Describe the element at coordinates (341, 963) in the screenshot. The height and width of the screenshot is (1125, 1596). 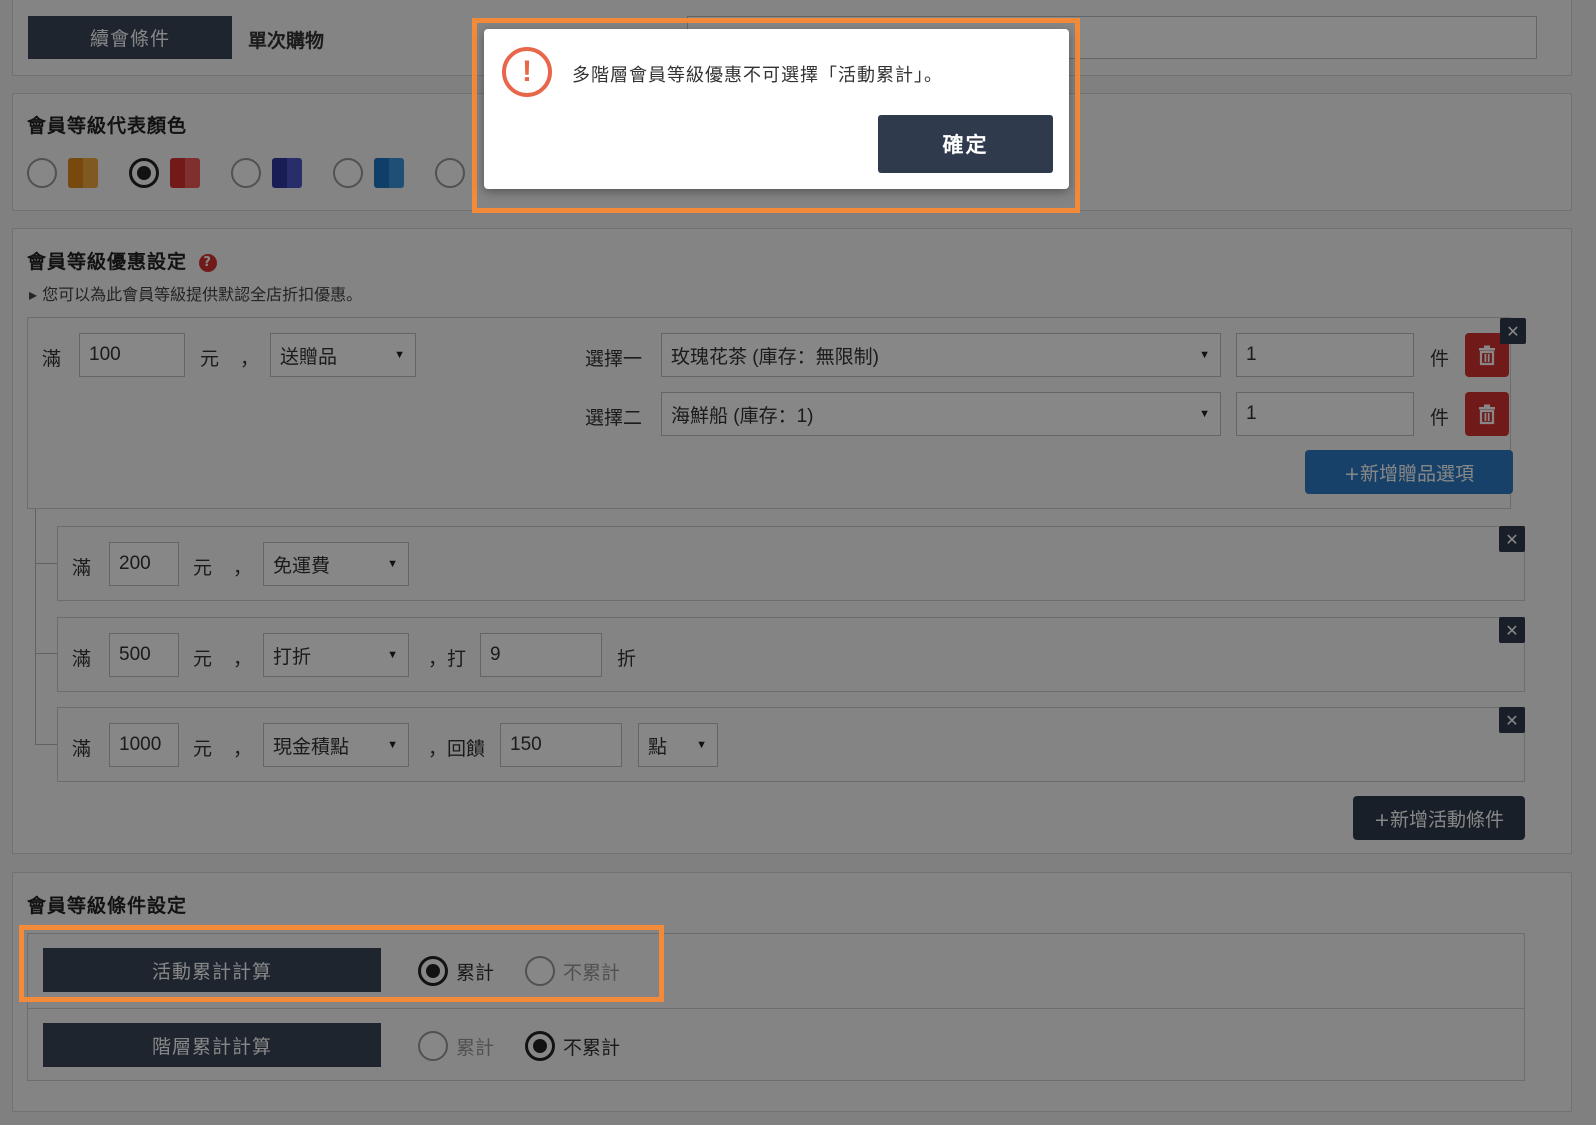
I see `activity-cumulative-highlight` at that location.